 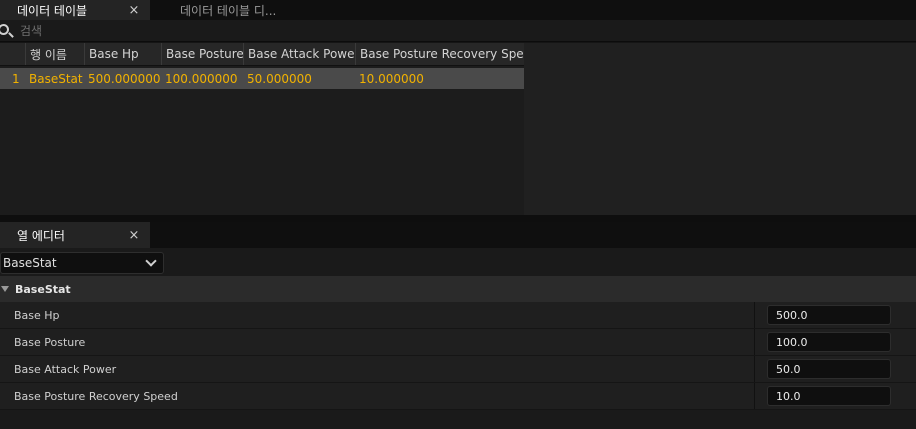 What do you see at coordinates (8, 31) in the screenshot?
I see `search-icon` at bounding box center [8, 31].